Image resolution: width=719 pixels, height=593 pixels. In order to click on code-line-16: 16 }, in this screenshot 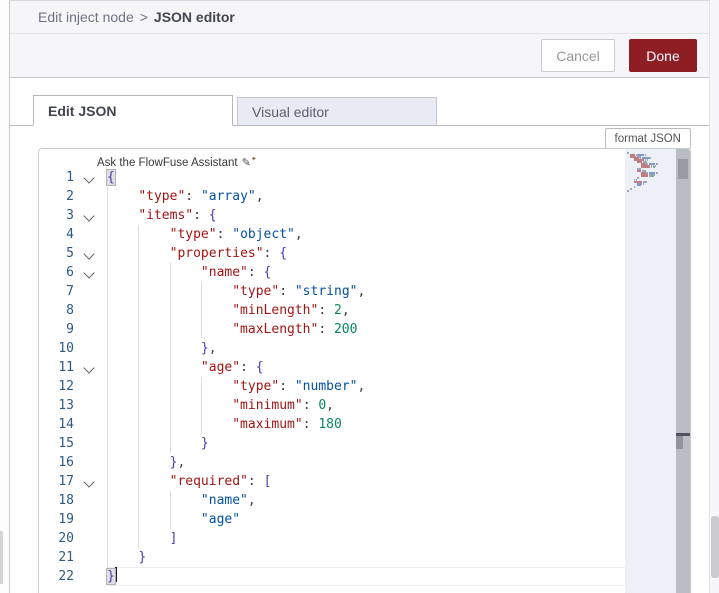, I will do `click(332, 462)`.